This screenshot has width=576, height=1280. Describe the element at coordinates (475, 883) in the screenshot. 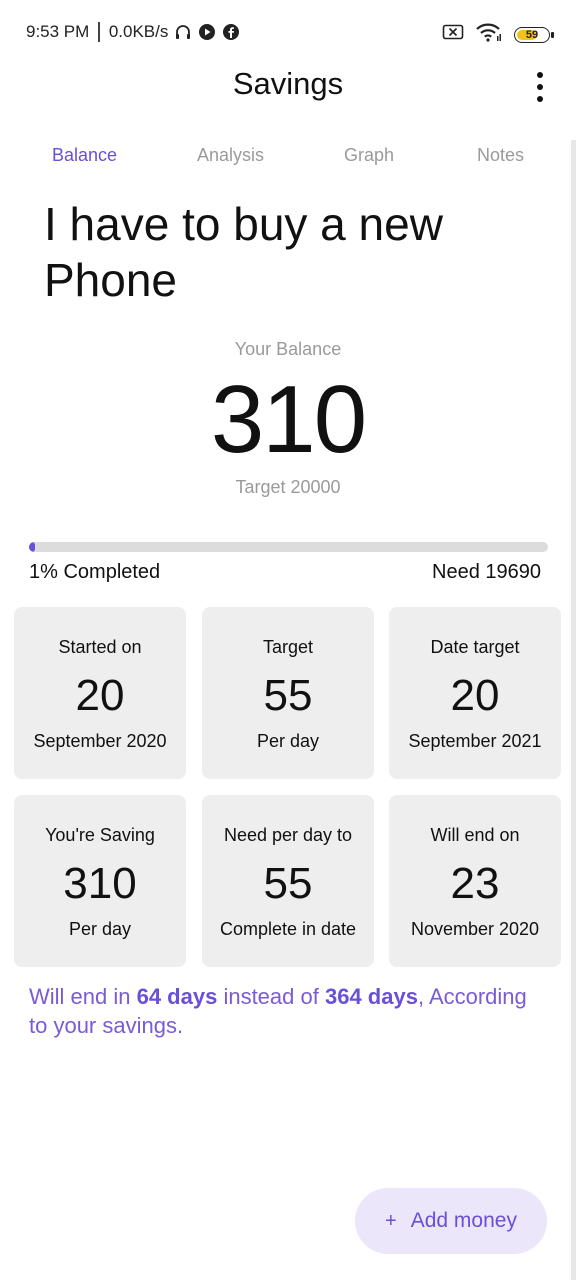

I see `card-value: 23` at that location.